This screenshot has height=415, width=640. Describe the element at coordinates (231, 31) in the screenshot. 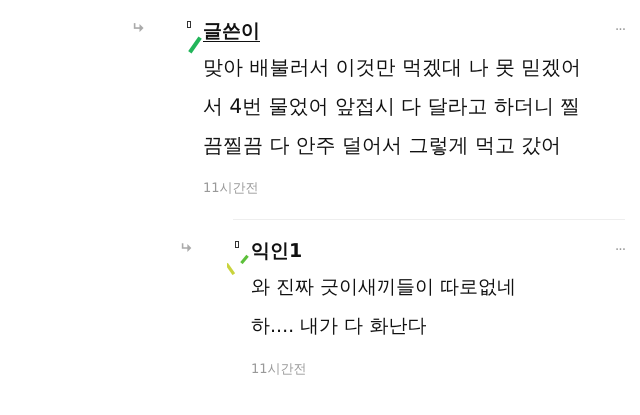

I see `author-name: 글쓴이` at that location.